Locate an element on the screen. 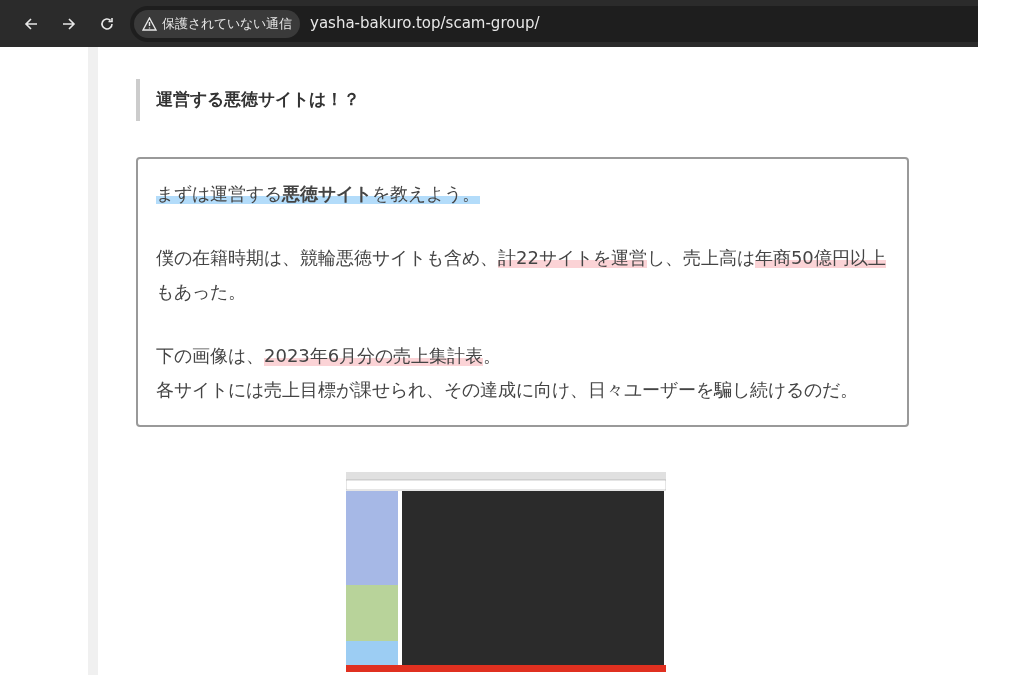  section-heading: 運営する悪徳サイトは！？ is located at coordinates (522, 100).